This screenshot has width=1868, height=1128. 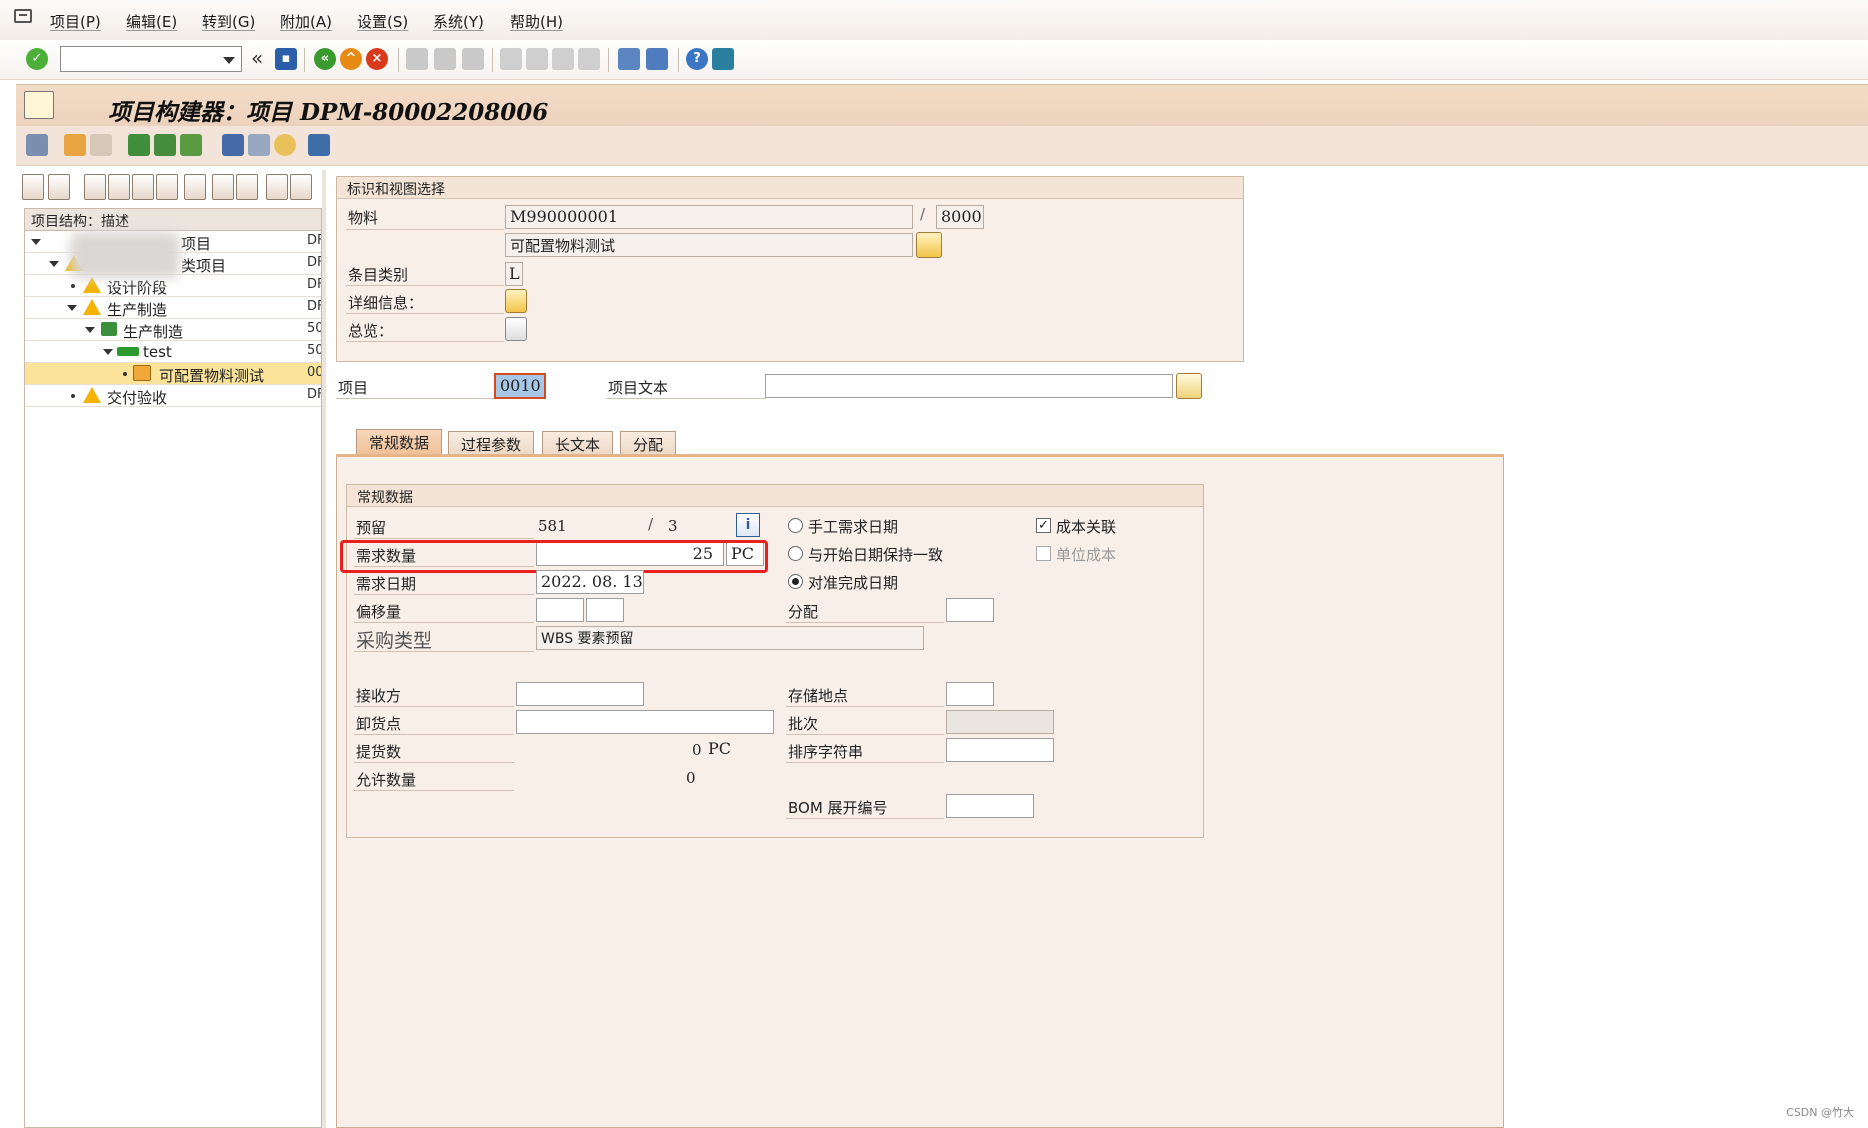 I want to click on new-document-icon, so click(x=59, y=187).